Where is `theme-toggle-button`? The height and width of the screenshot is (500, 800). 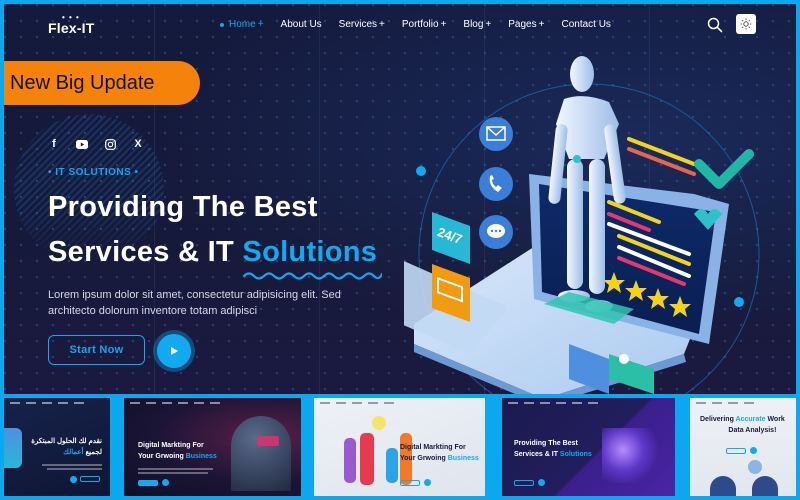 theme-toggle-button is located at coordinates (746, 24).